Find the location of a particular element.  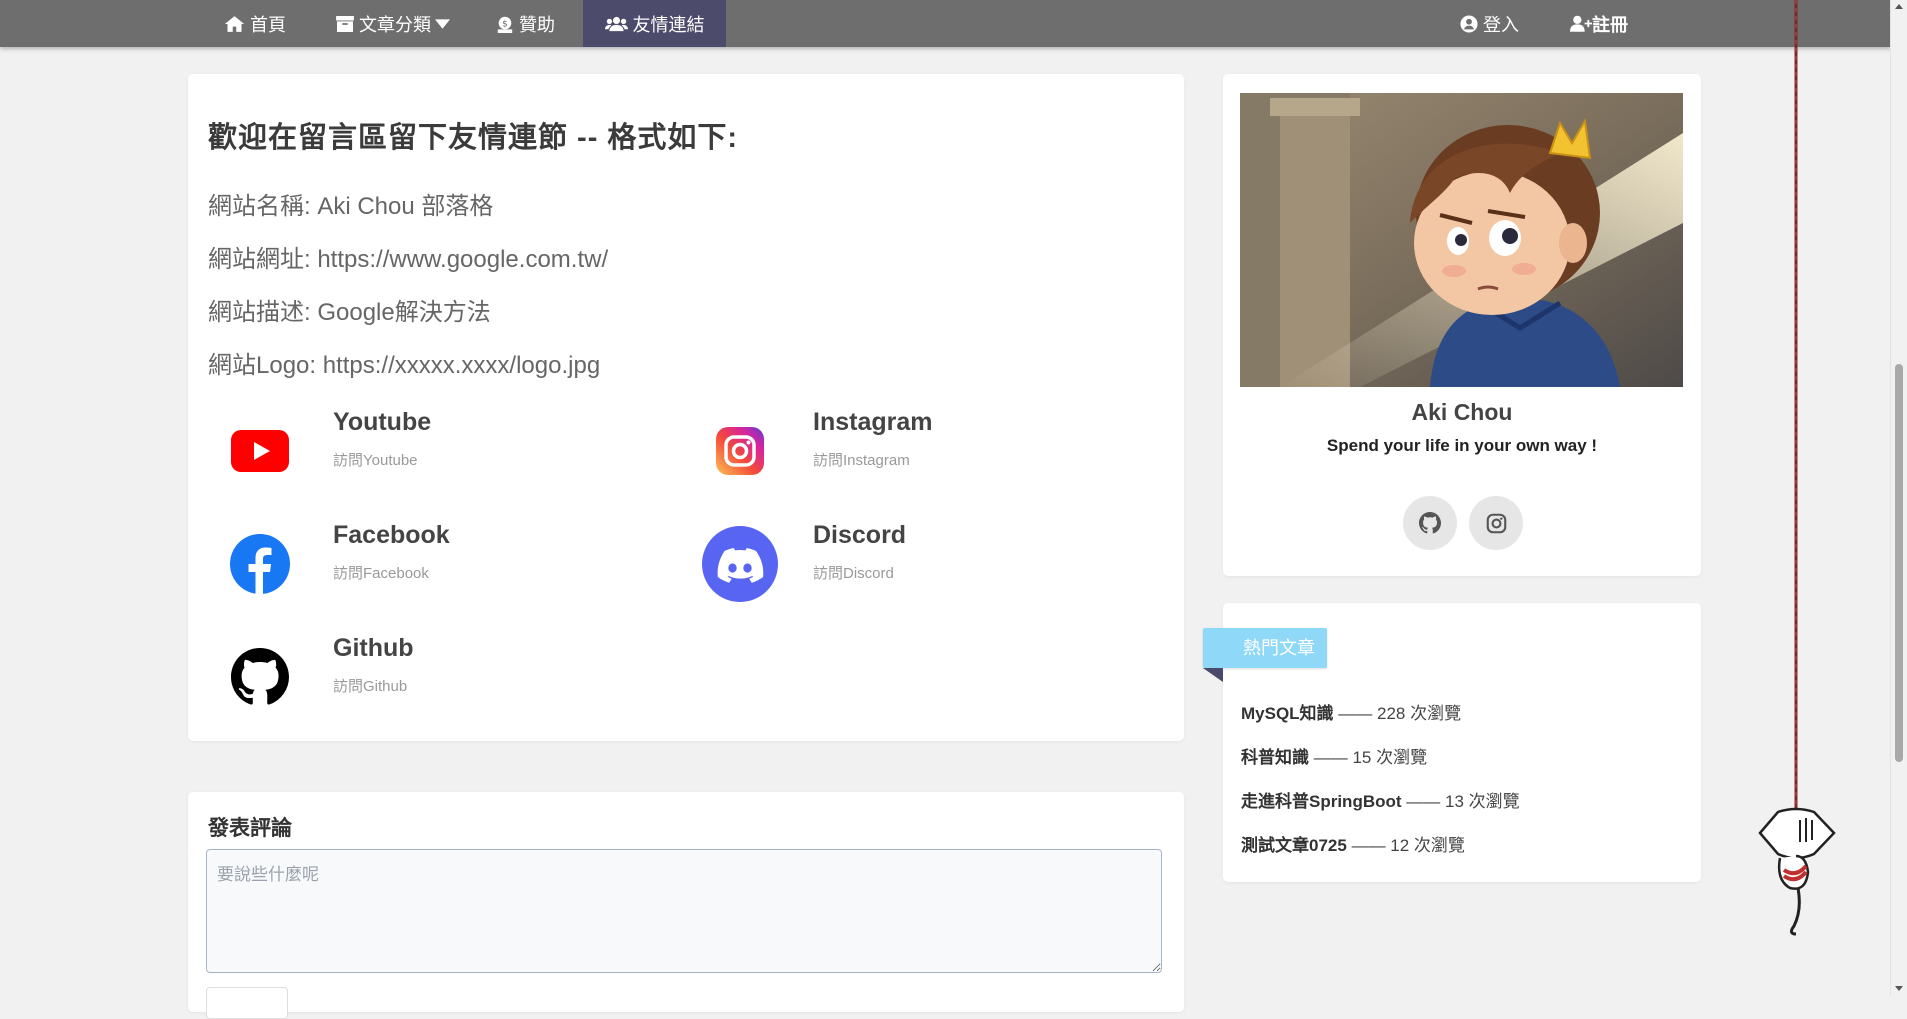

hot-article-item: 走進科普SpringBoot —— 13 次瀏覽 is located at coordinates (1380, 799).